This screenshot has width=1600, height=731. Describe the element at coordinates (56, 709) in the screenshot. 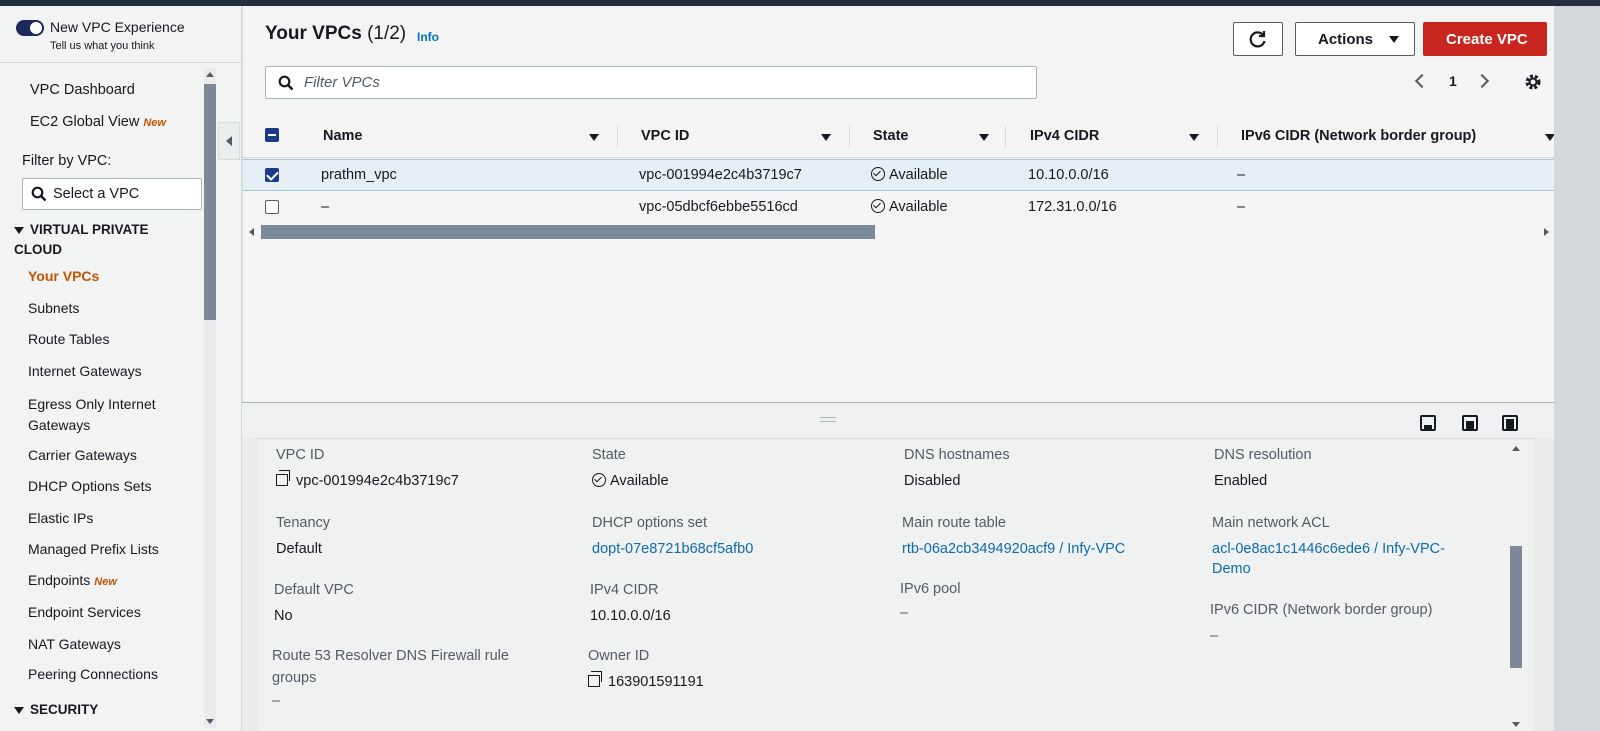

I see `section-security: SECURITY` at that location.